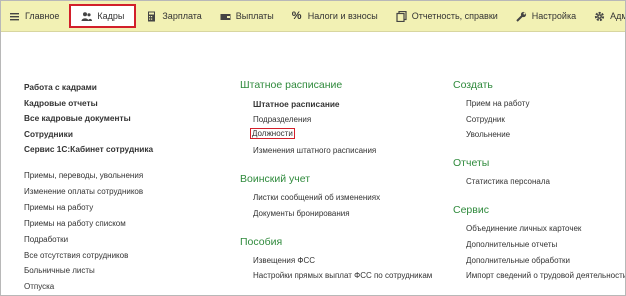  I want to click on people-icon, so click(87, 16).